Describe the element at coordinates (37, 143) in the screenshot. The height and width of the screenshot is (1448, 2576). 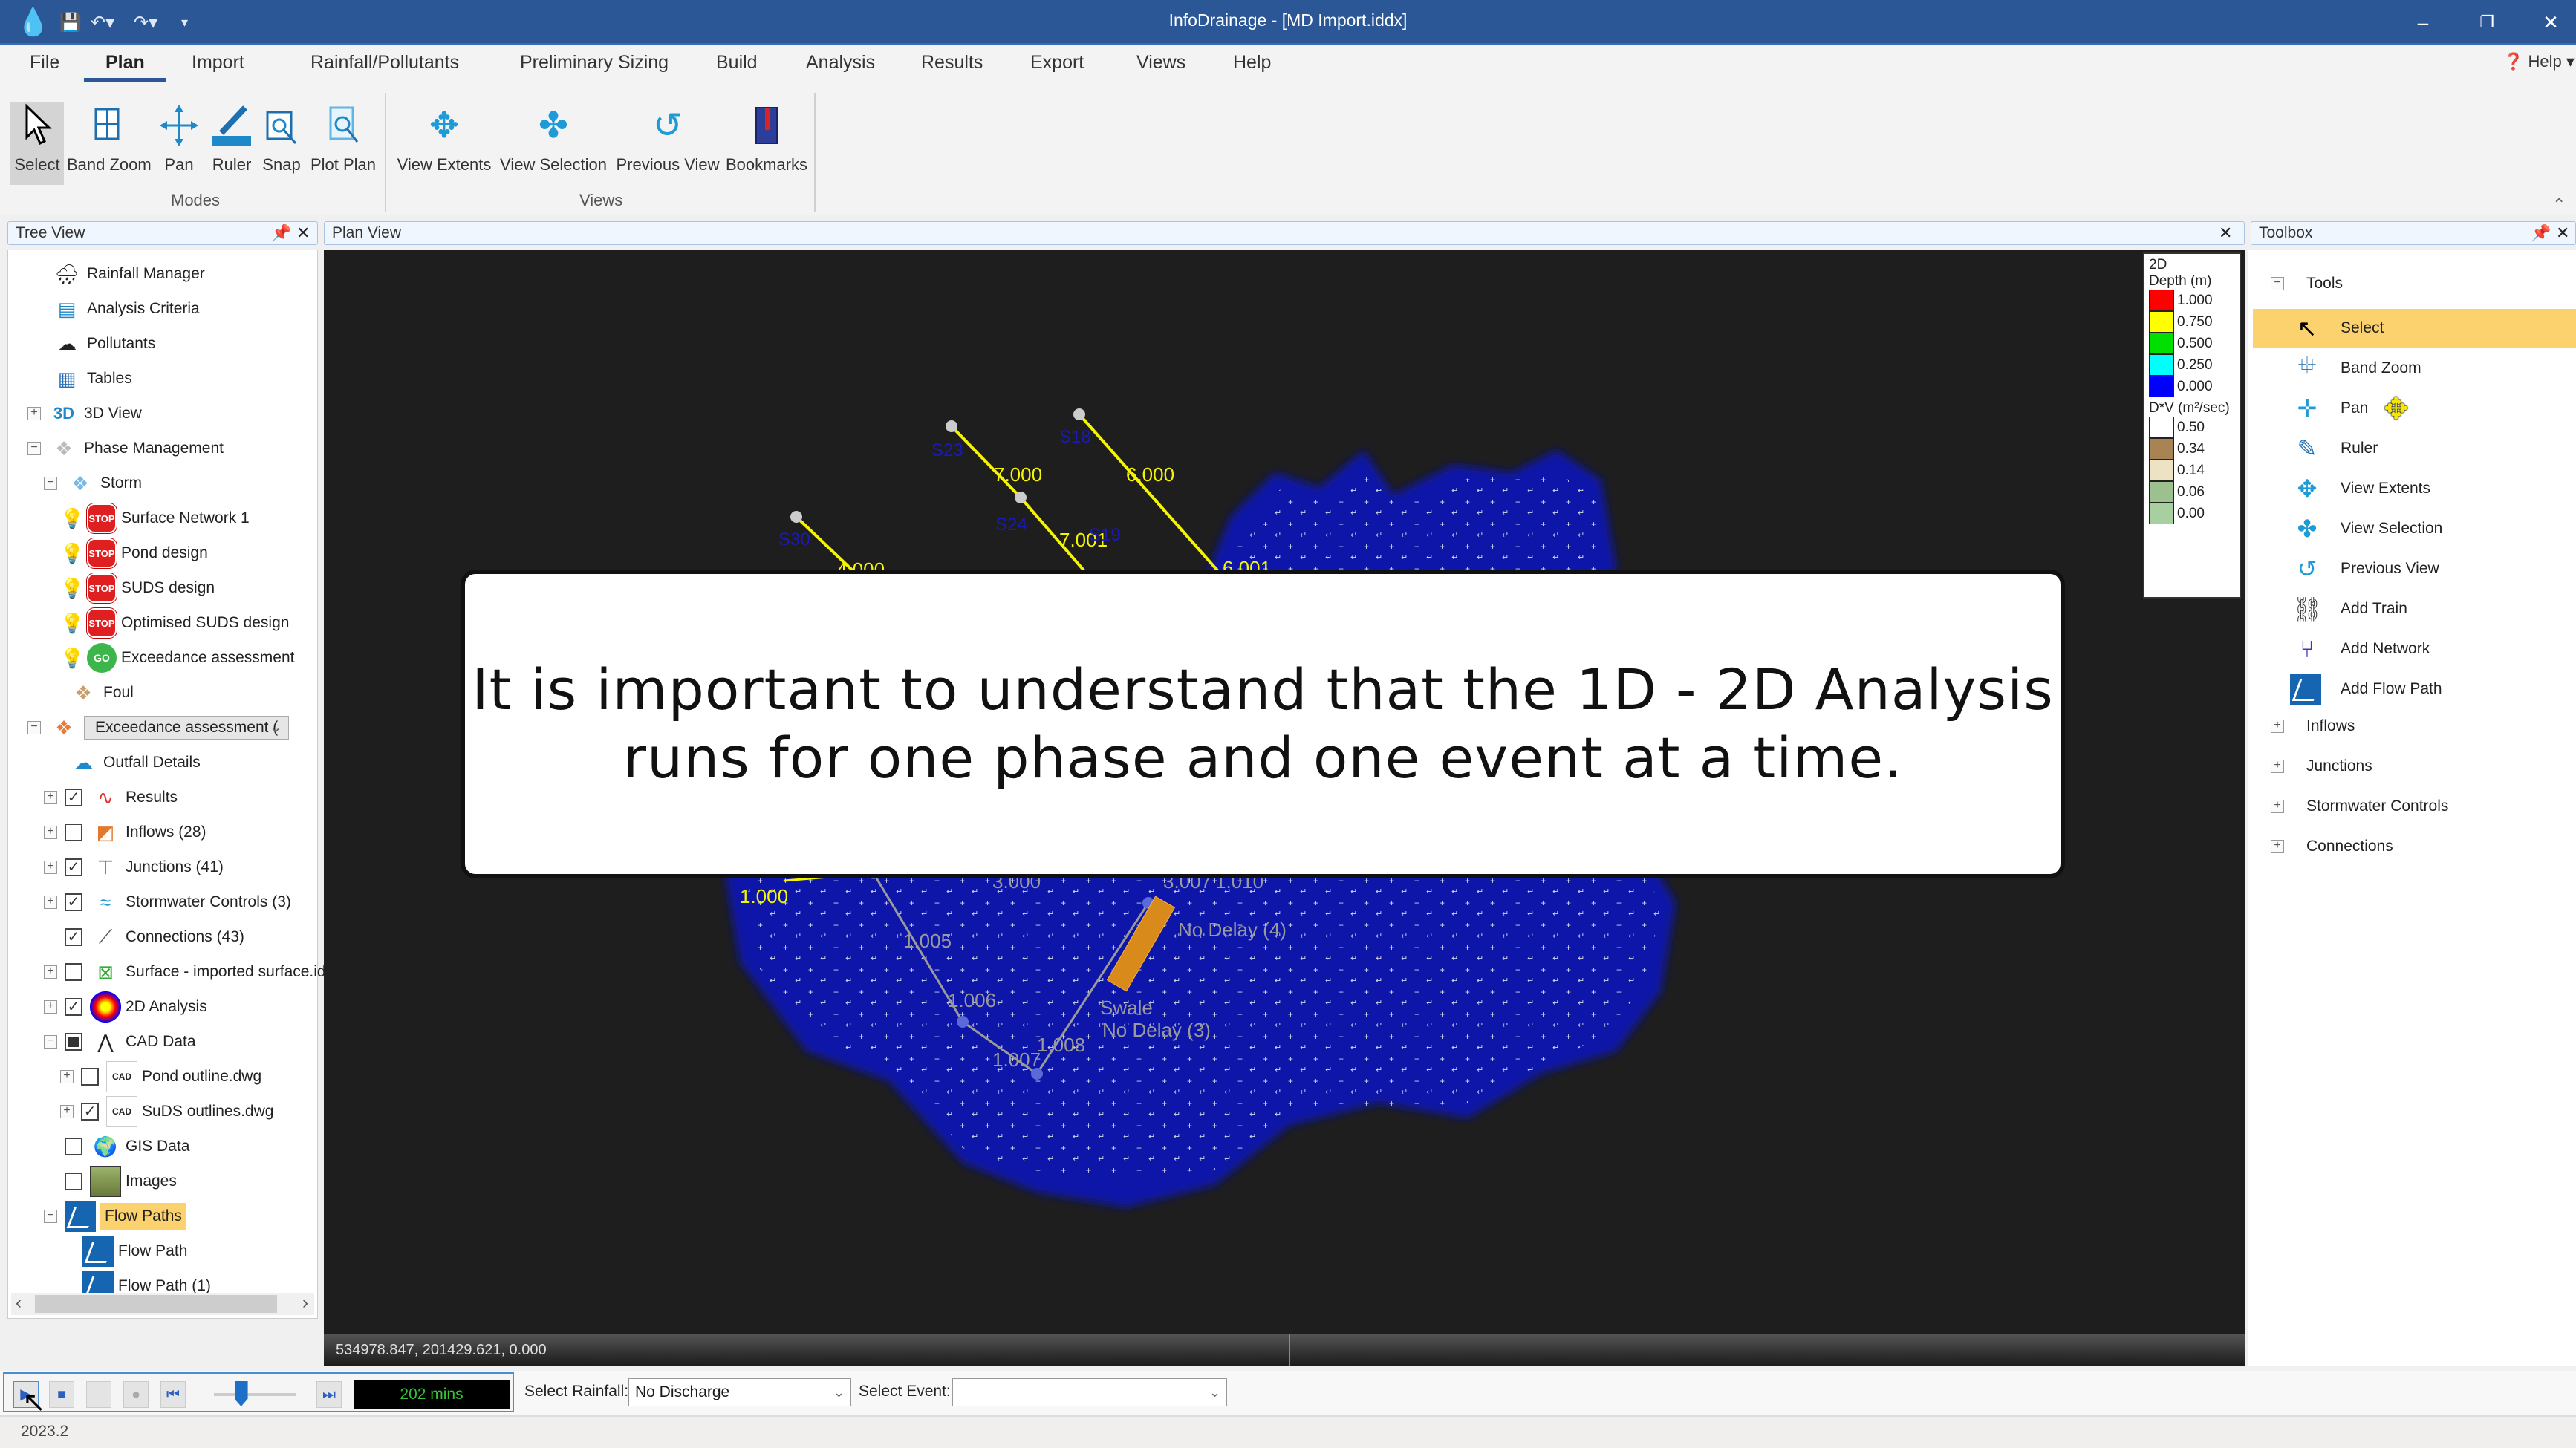
I see `select-button: Select` at that location.